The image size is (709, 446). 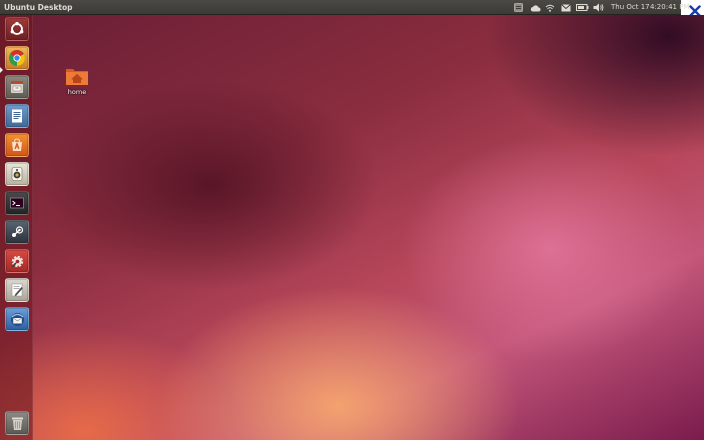 I want to click on file-cabinet-icon, so click(x=17, y=87).